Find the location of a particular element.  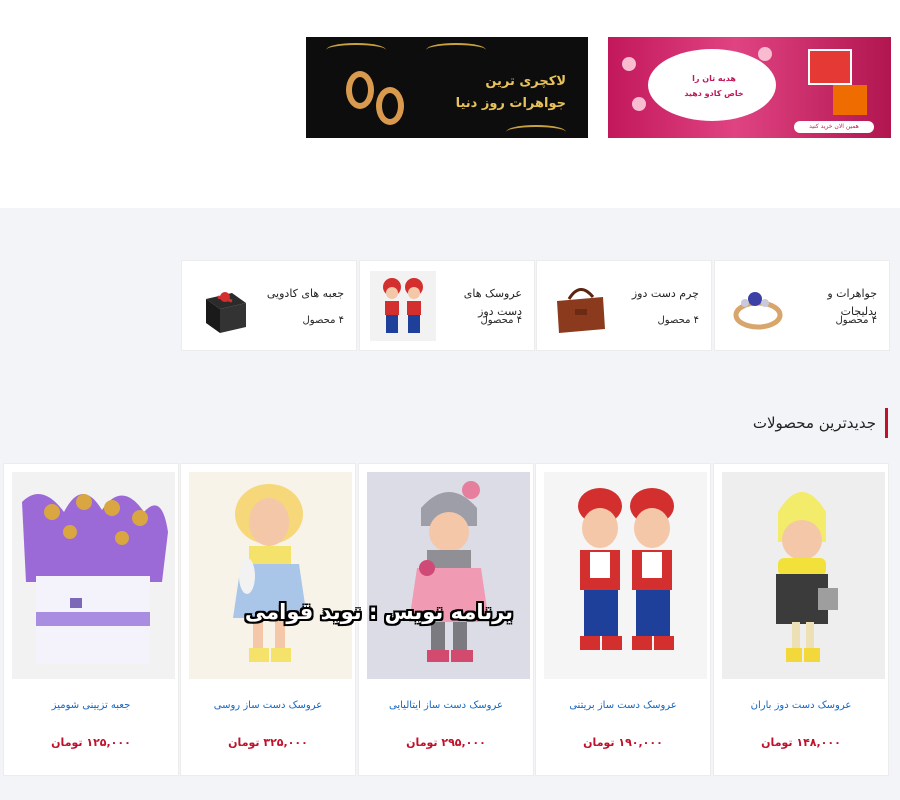

product-name: جعبه تزیینی شومیز is located at coordinates (91, 705).